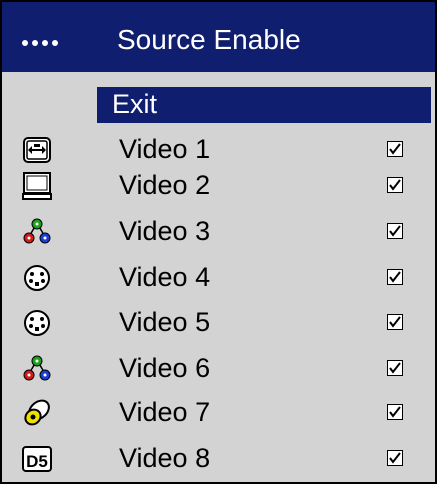 This screenshot has height=484, width=437. I want to click on computer-port-icon, so click(37, 150).